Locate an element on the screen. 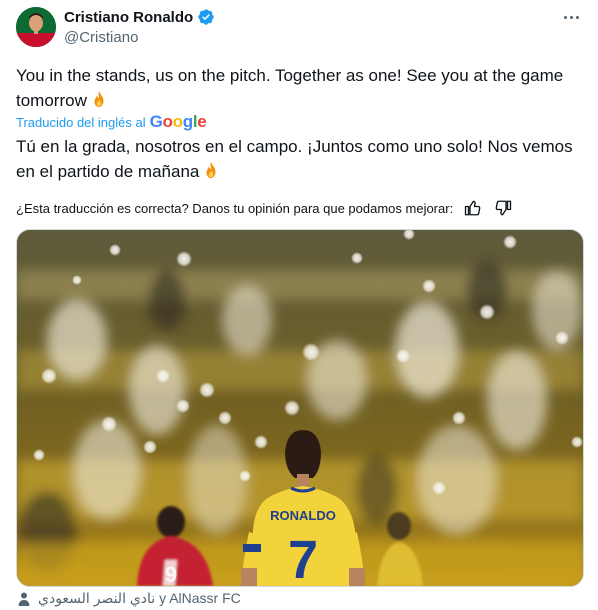 This screenshot has height=610, width=598. tagged-accounts: نادي النصر السعودي y AlNassr FC is located at coordinates (128, 598).